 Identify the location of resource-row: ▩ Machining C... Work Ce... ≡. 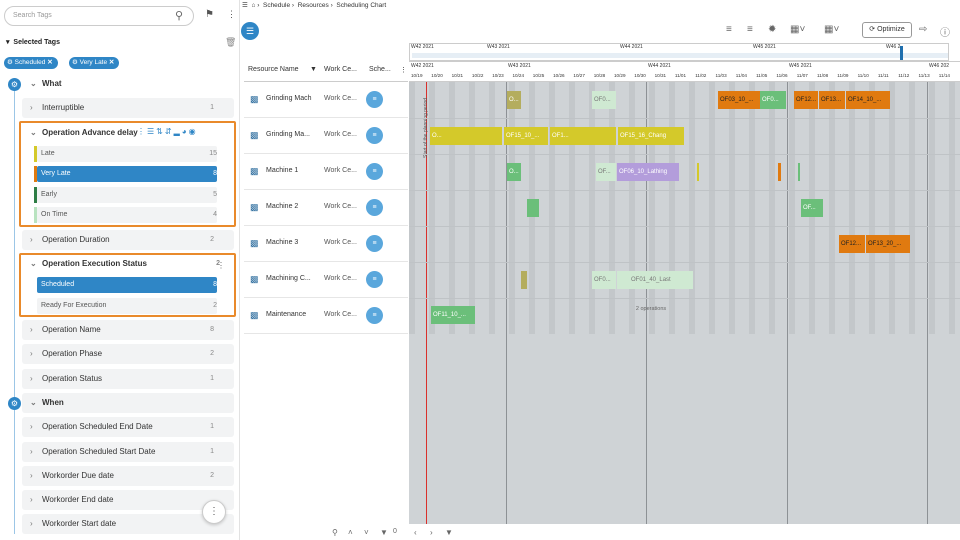
(326, 280).